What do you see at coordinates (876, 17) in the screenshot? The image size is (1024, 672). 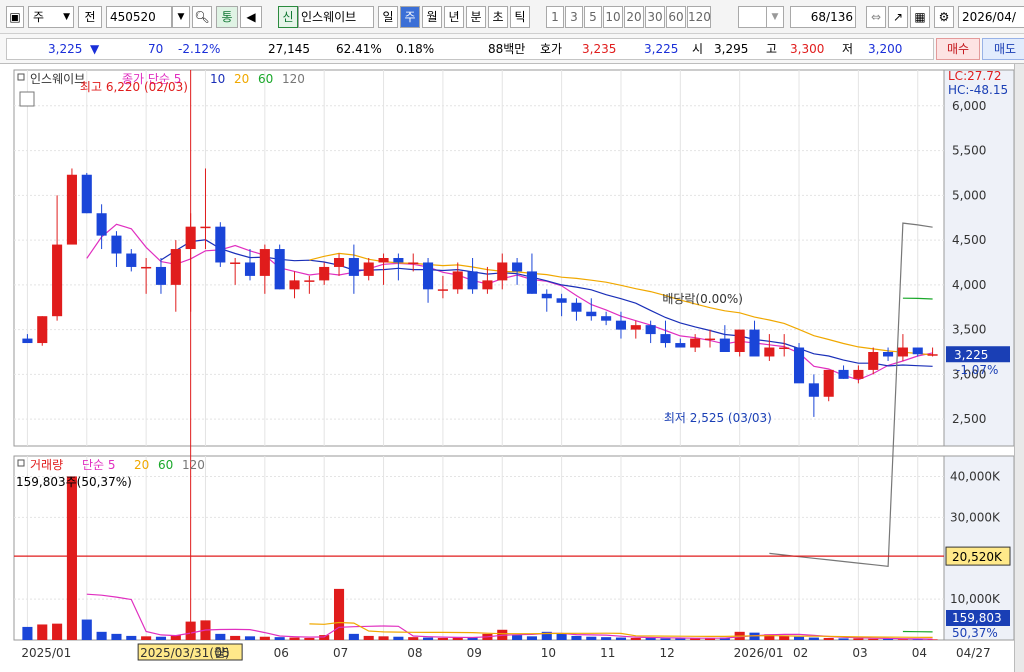 I see `zoom-in-icon: ⇔` at bounding box center [876, 17].